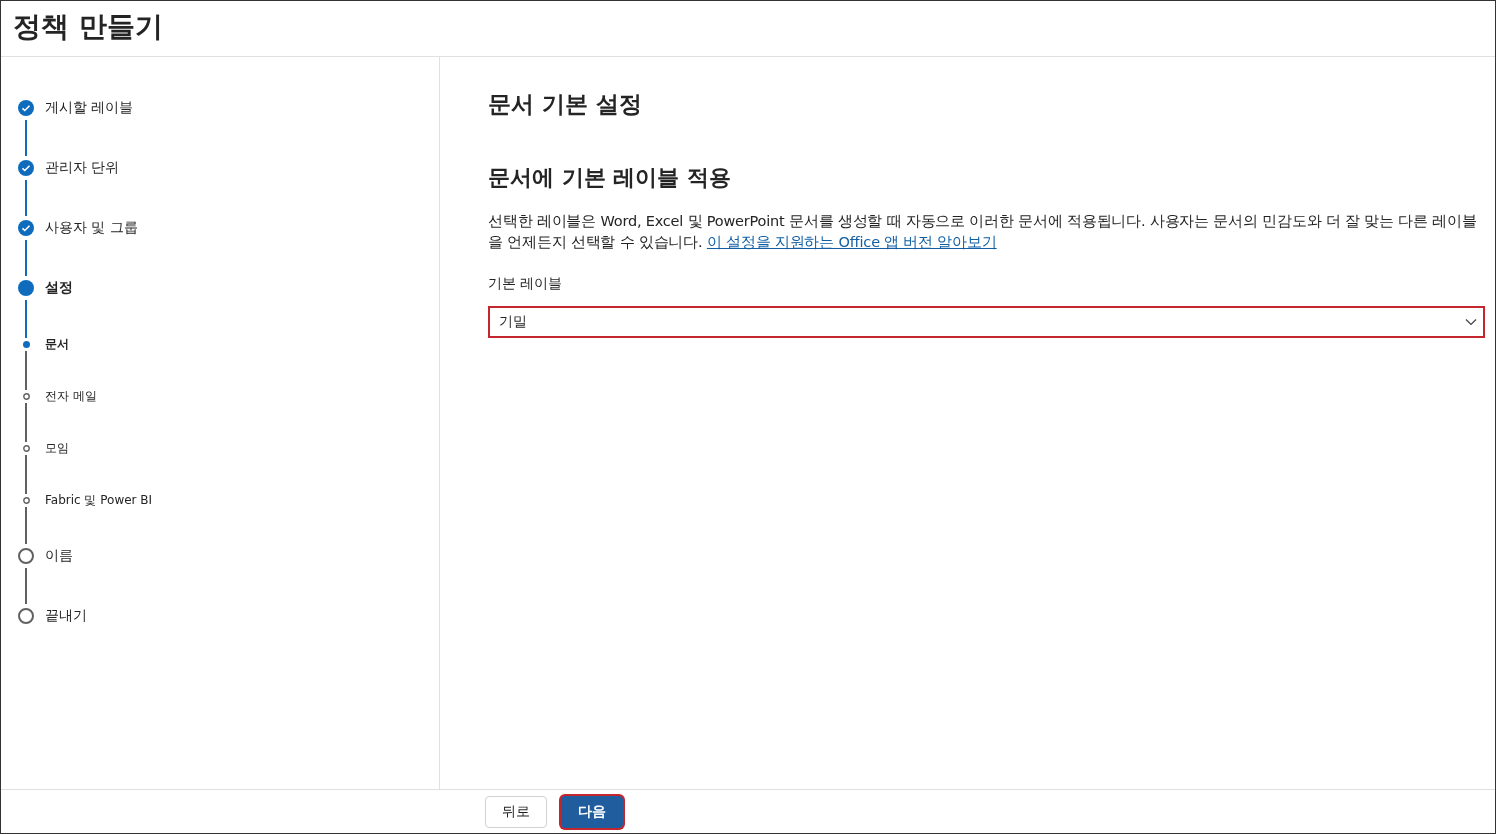 The width and height of the screenshot is (1496, 834). Describe the element at coordinates (59, 288) in the screenshot. I see `step-label: 설정` at that location.